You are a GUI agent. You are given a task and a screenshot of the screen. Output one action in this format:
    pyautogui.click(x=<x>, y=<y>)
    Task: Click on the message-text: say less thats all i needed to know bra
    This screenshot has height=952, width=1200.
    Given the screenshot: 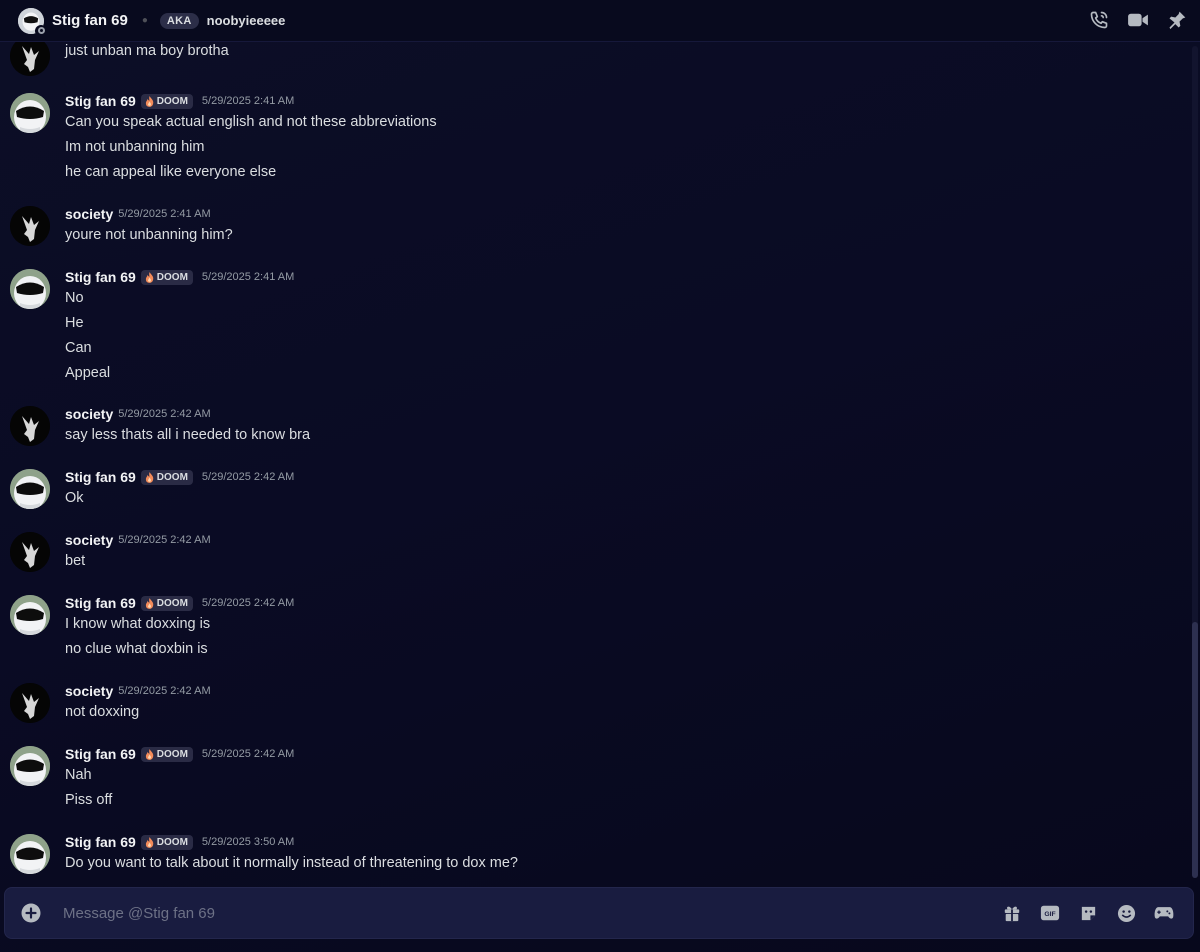 What is the action you would take?
    pyautogui.click(x=188, y=435)
    